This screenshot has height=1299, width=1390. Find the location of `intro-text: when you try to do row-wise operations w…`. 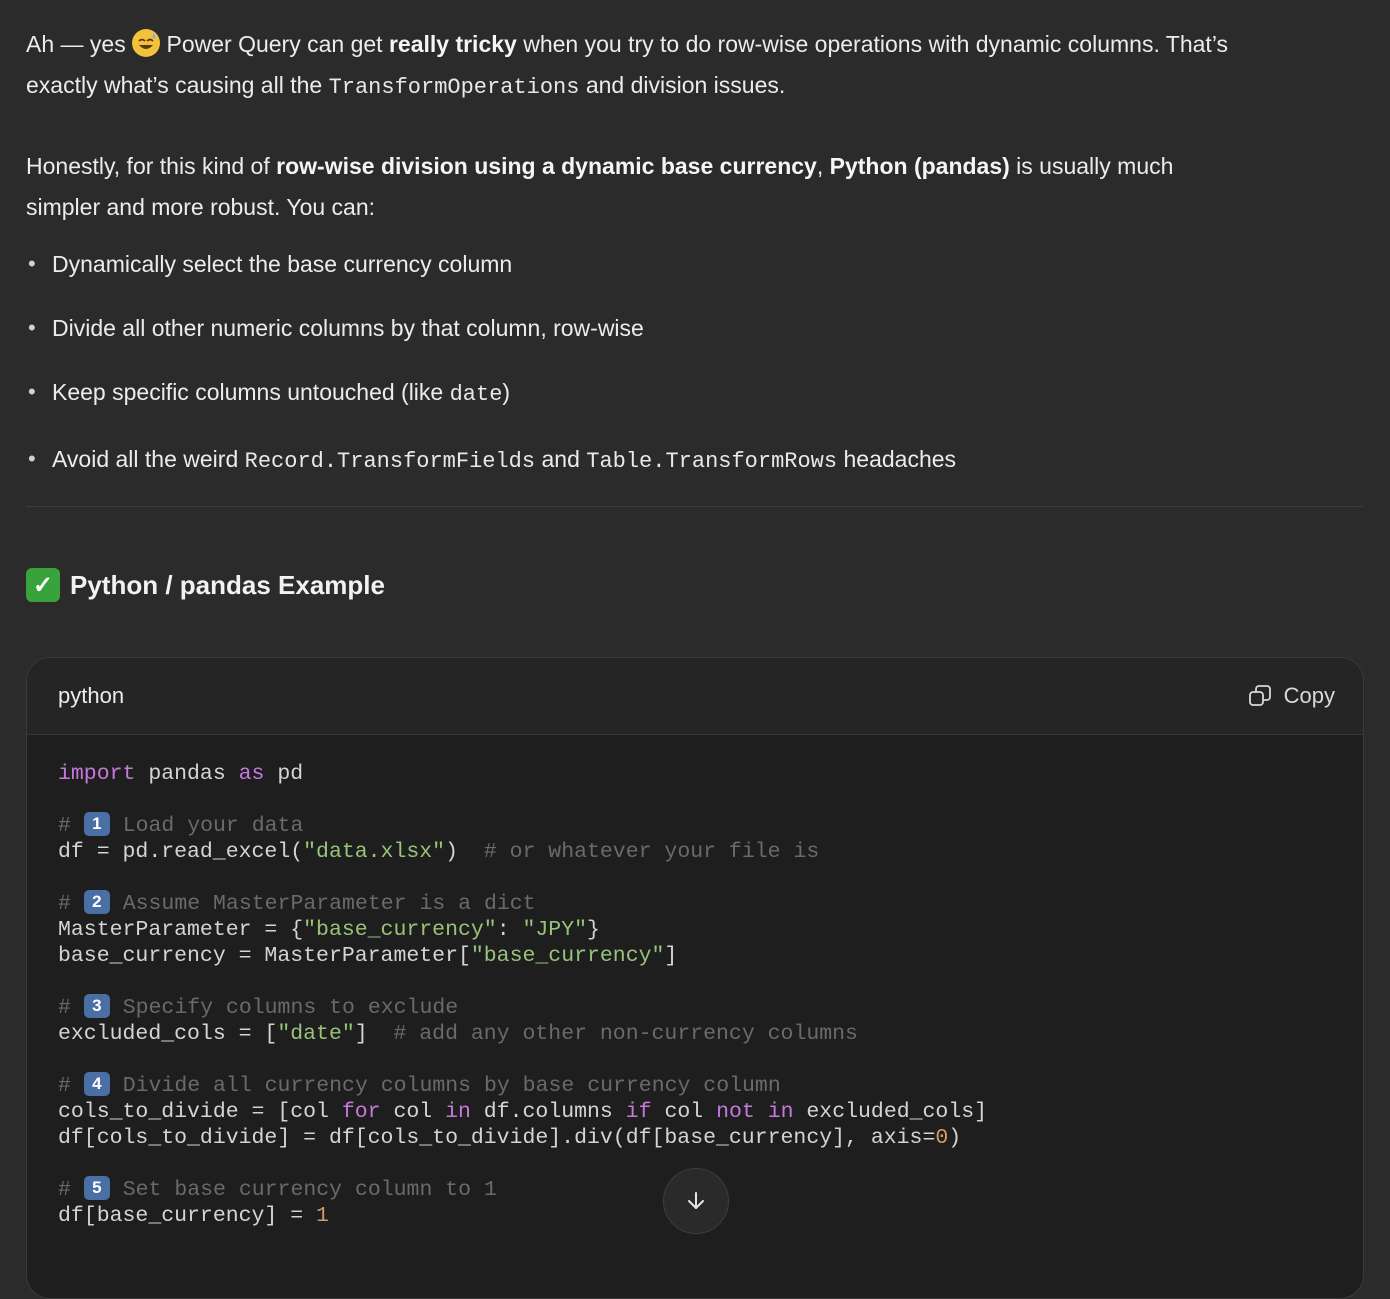

intro-text: when you try to do row-wise operations w… is located at coordinates (876, 44).